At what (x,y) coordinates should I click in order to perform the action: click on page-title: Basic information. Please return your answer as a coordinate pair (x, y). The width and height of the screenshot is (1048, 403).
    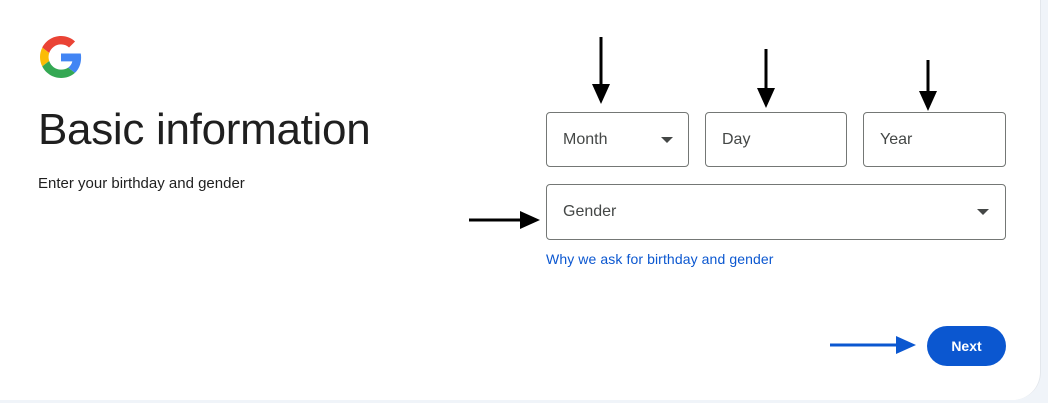
    Looking at the image, I should click on (204, 129).